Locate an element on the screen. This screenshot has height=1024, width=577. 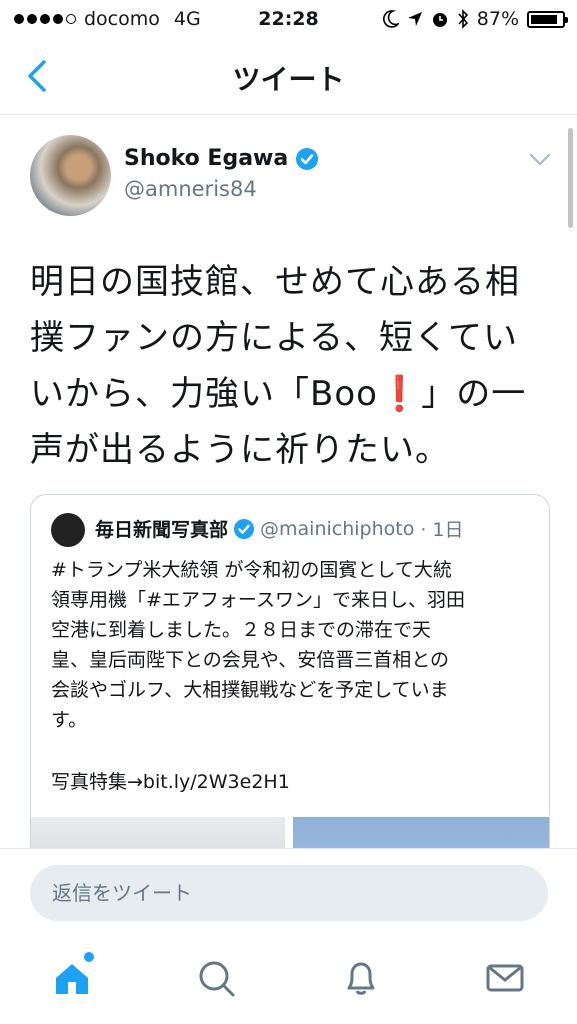
author-name: Shoko Egawa is located at coordinates (206, 158).